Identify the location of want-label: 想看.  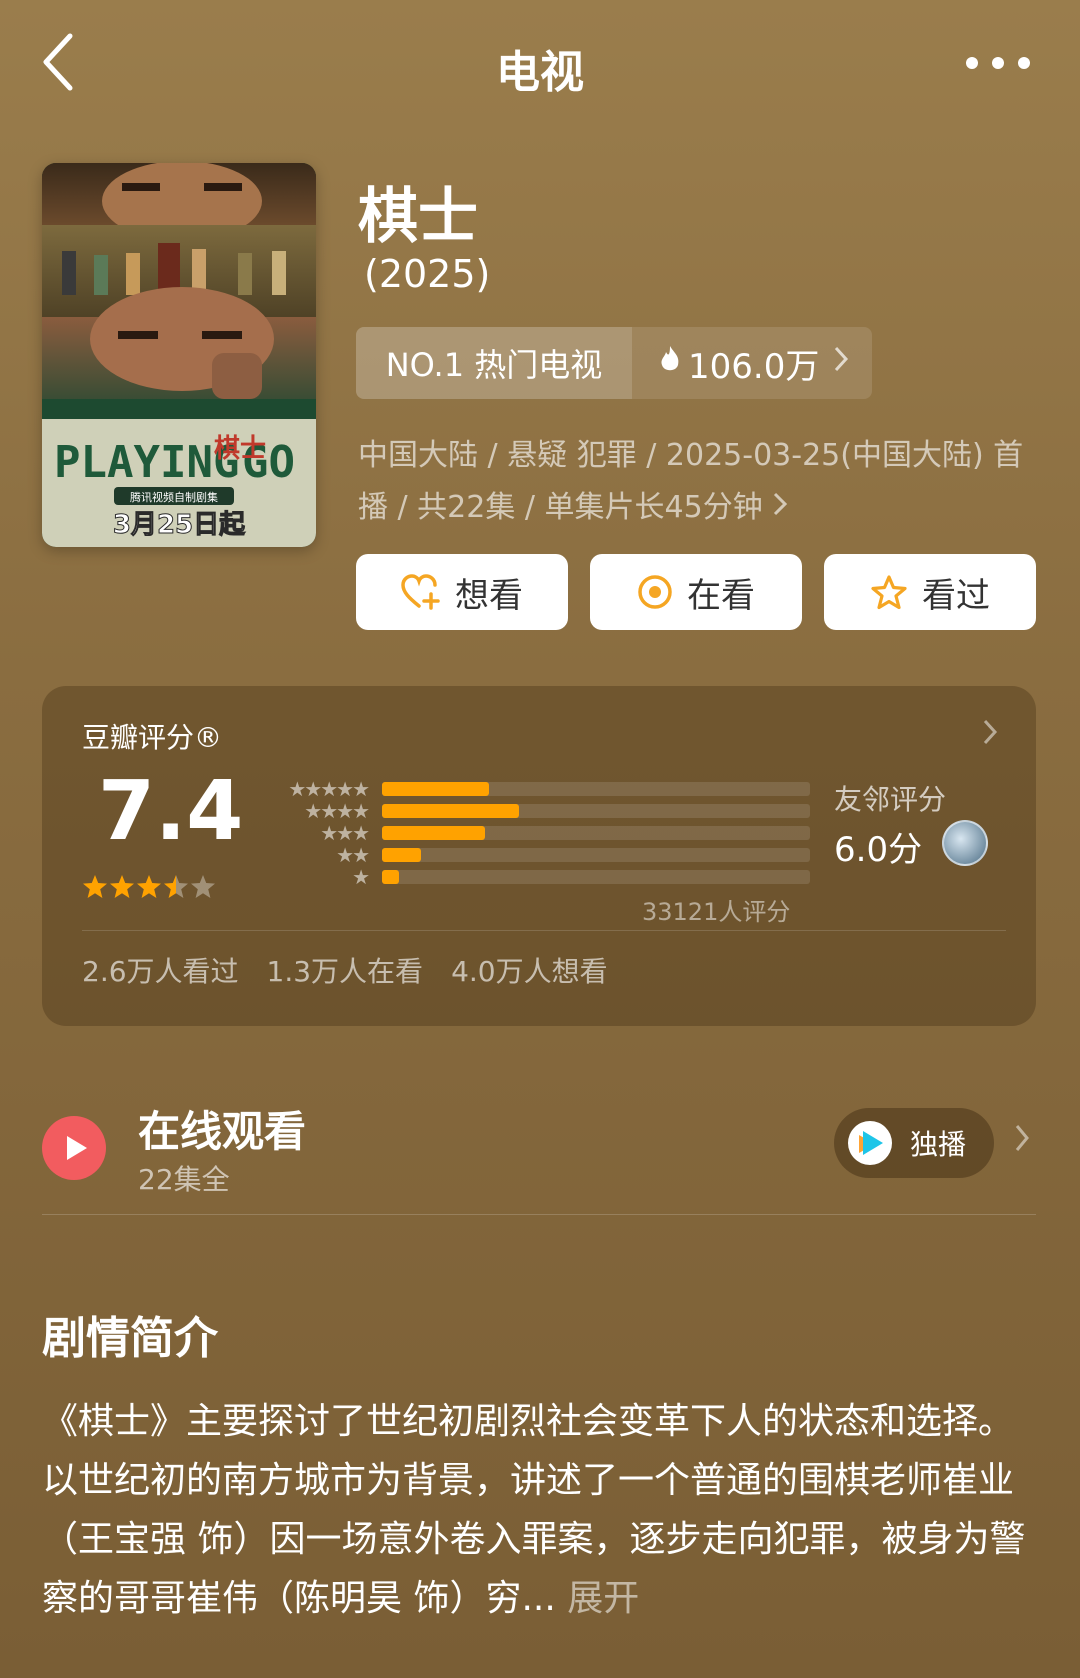
(489, 595).